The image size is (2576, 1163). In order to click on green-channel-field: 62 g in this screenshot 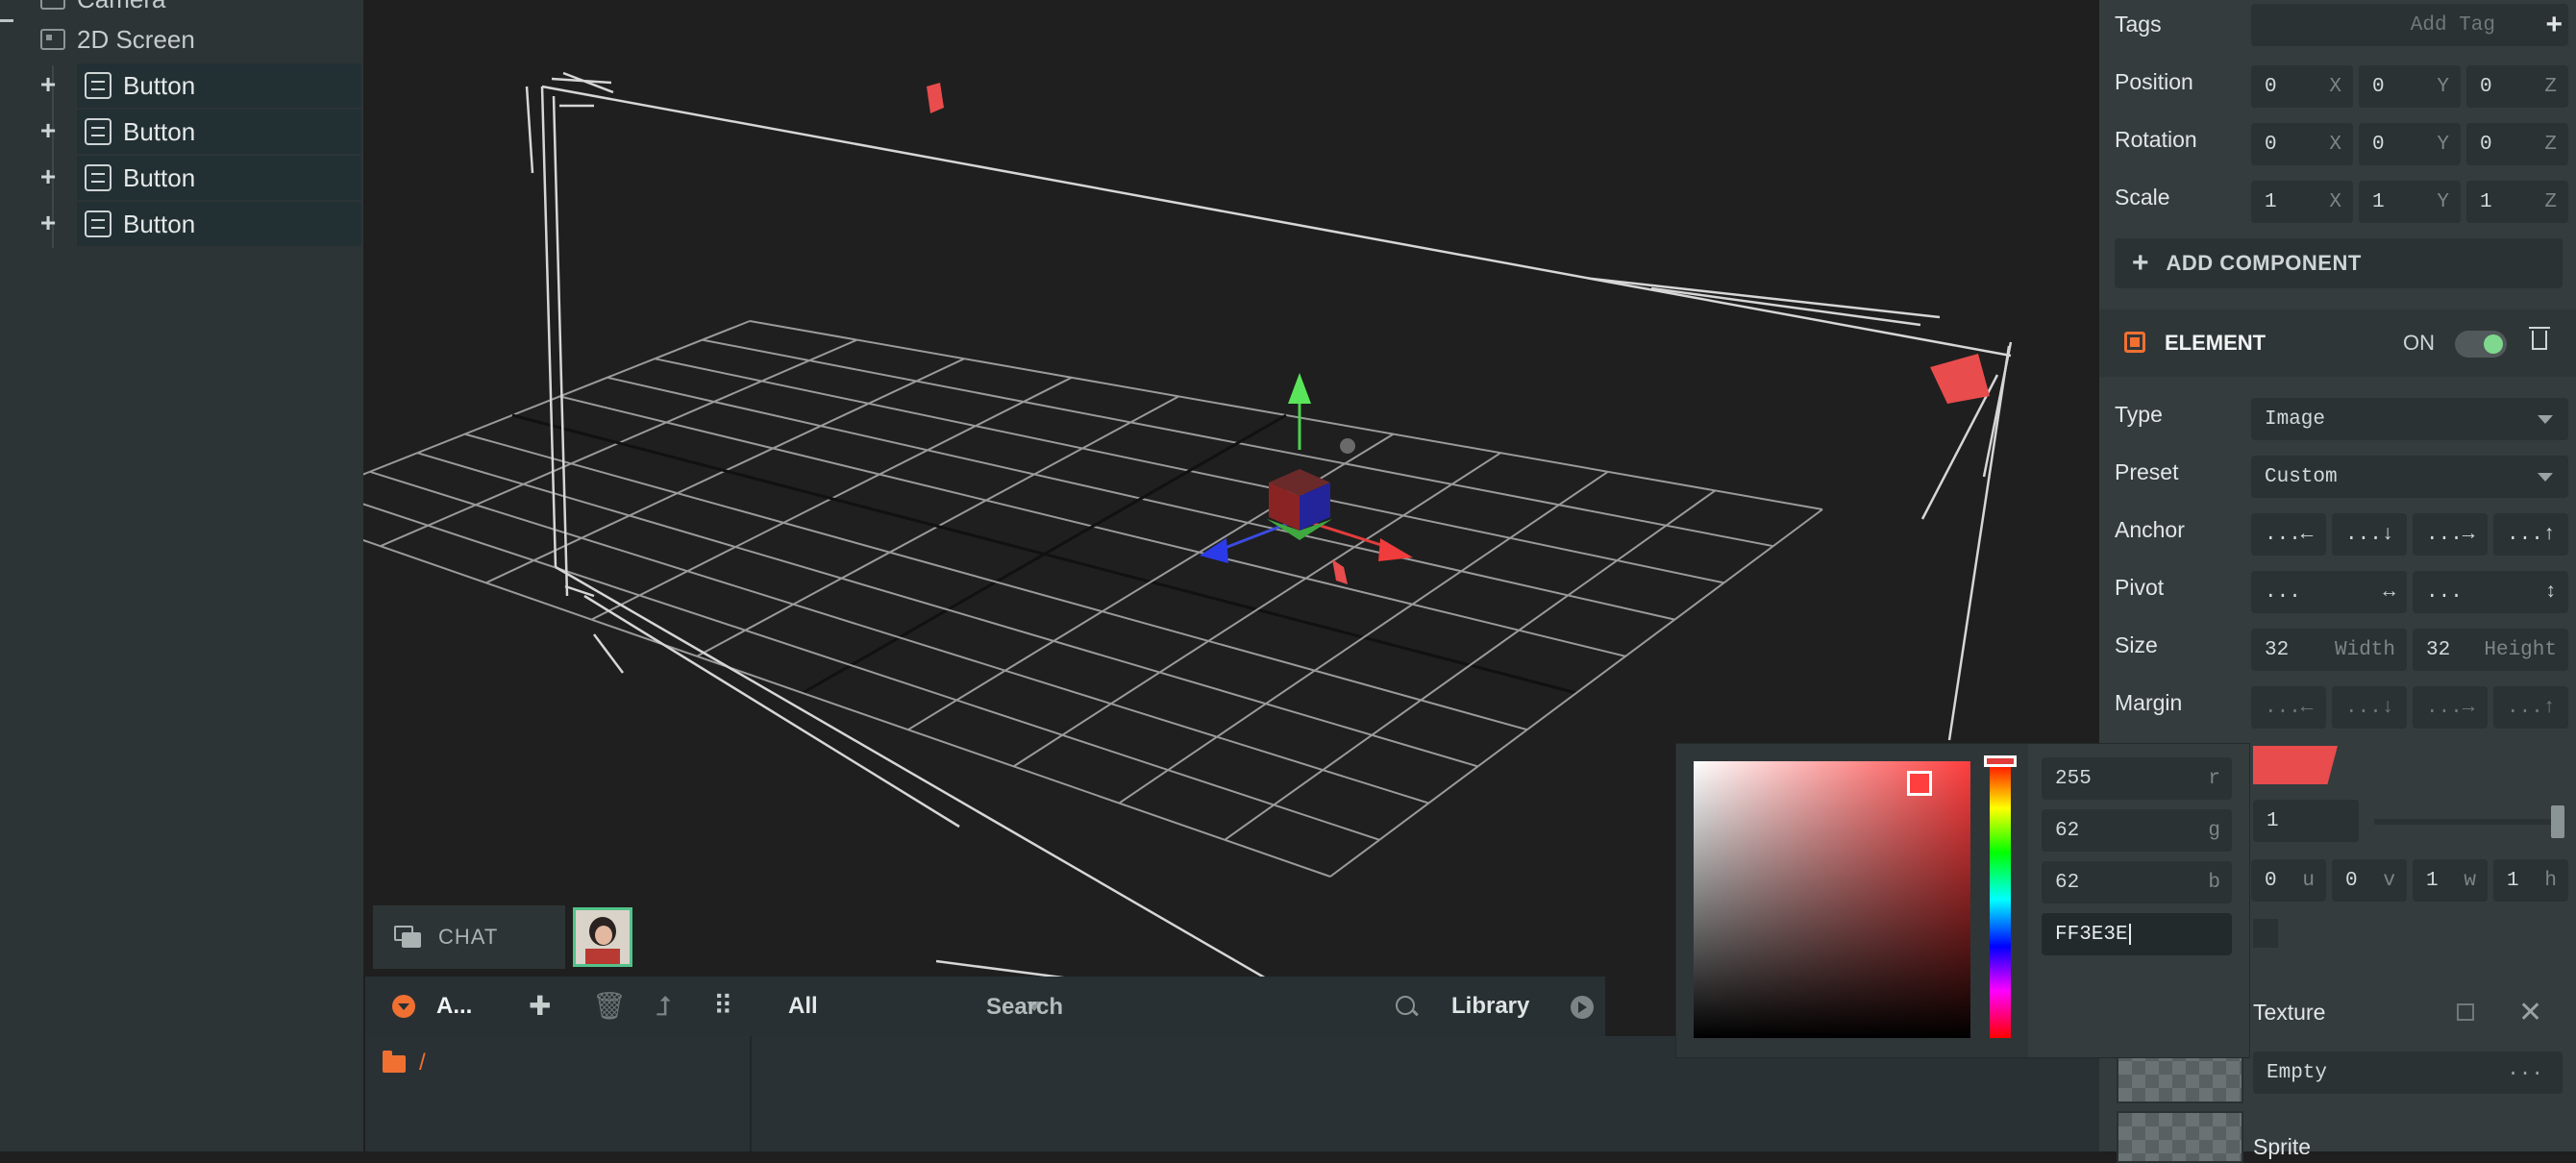, I will do `click(2137, 830)`.